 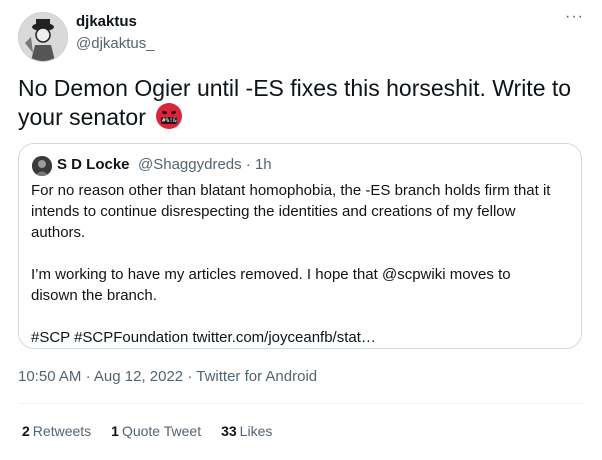 I want to click on tweet-time: 10:50 AM, so click(x=49, y=376).